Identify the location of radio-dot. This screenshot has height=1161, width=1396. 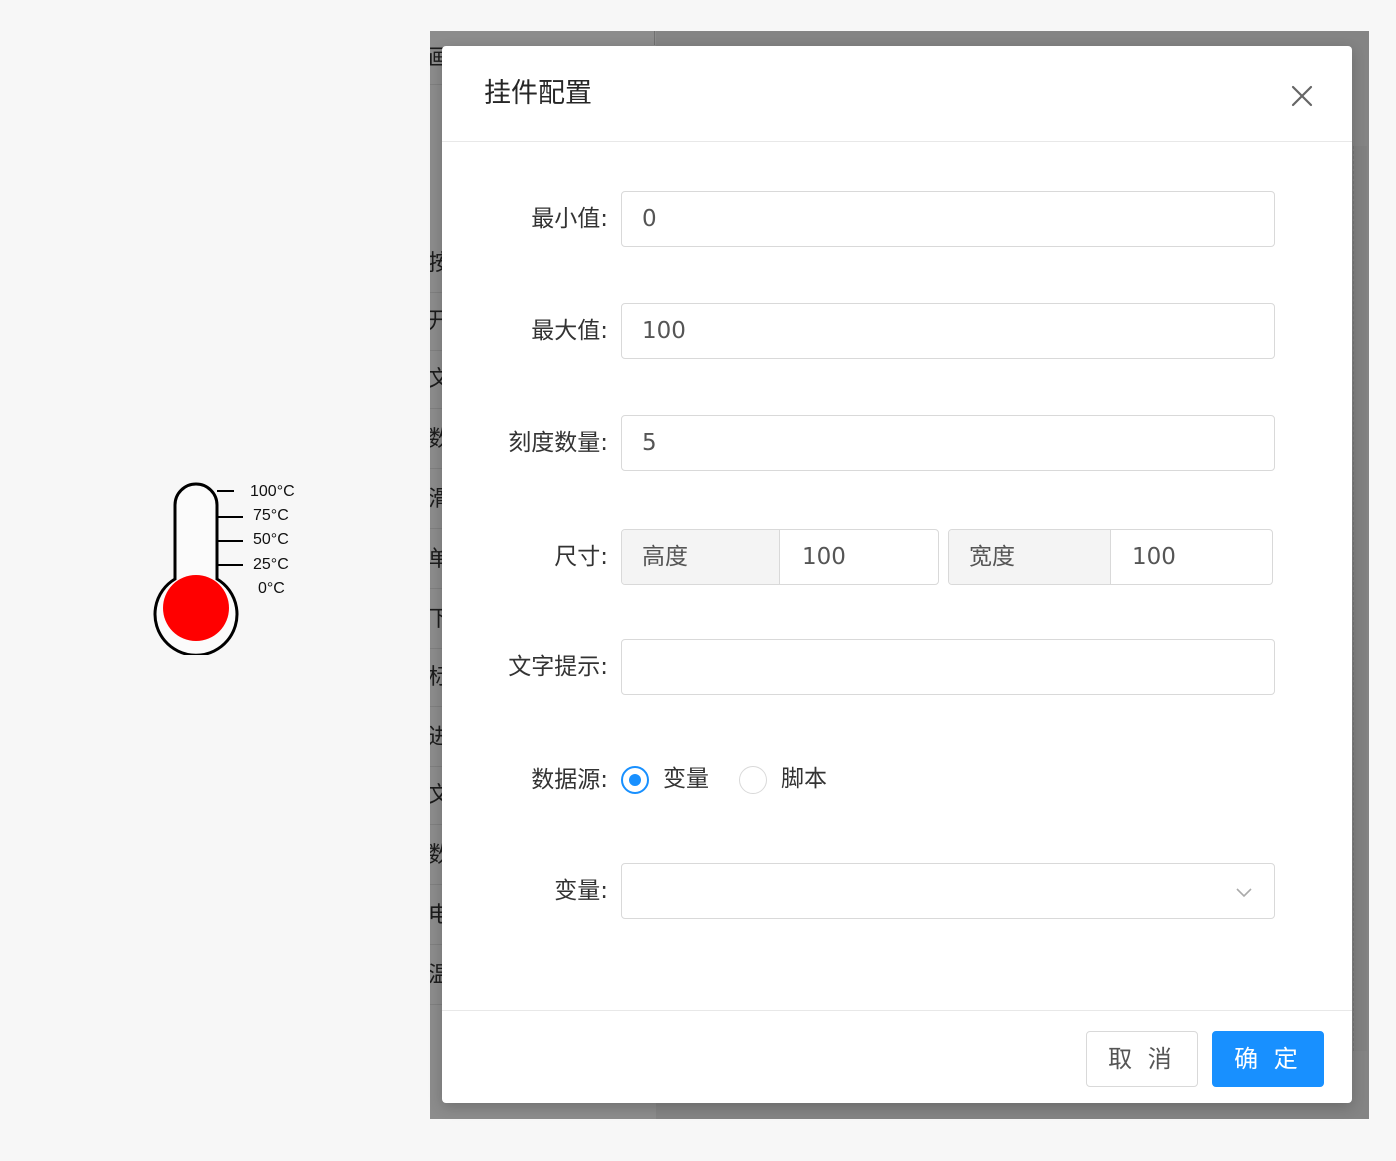
(635, 780).